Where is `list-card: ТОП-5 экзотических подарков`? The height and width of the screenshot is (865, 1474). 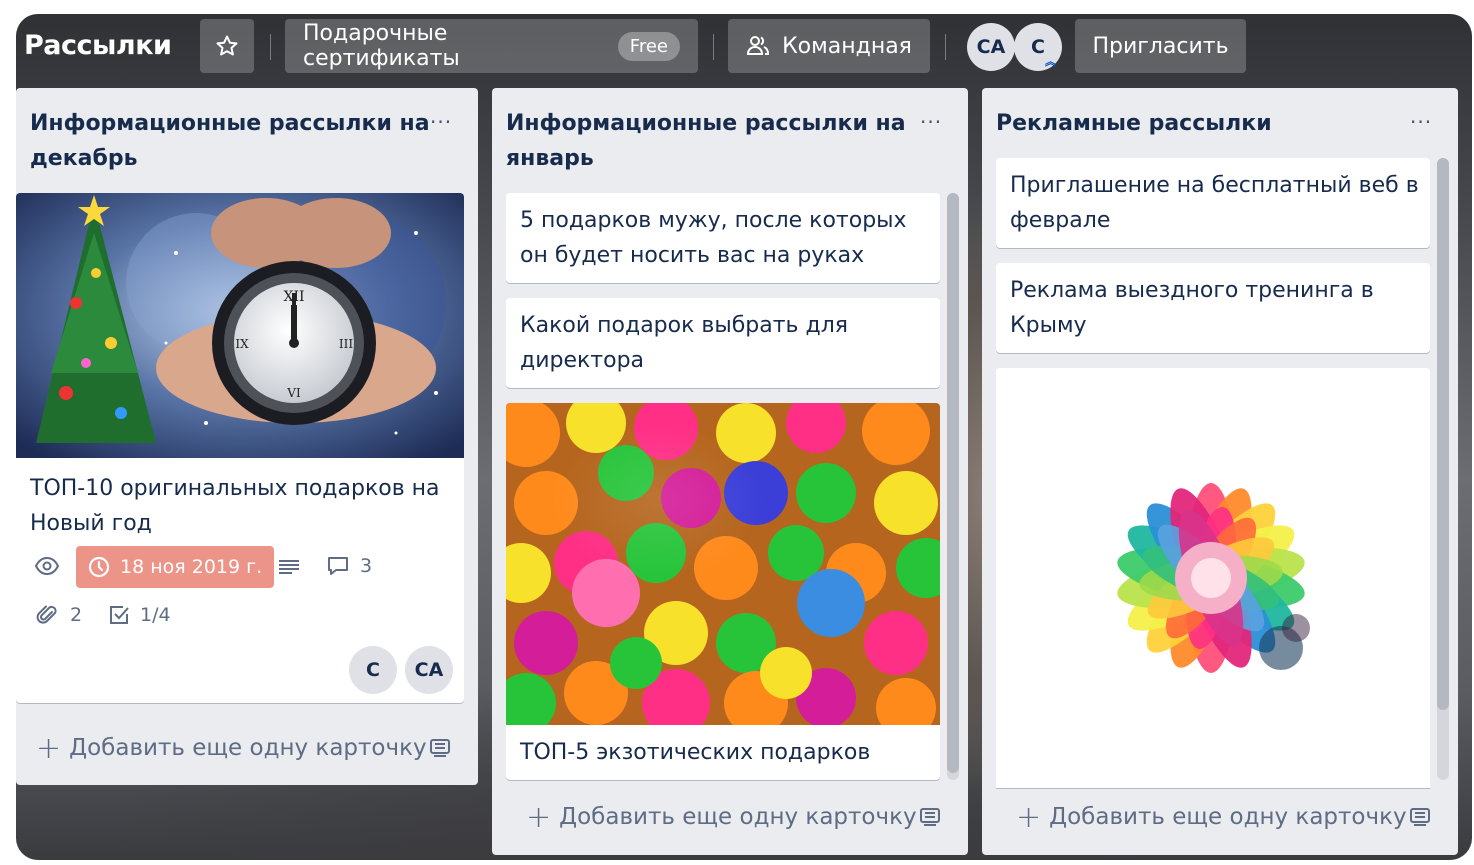 list-card: ТОП-5 экзотических подарков is located at coordinates (723, 591).